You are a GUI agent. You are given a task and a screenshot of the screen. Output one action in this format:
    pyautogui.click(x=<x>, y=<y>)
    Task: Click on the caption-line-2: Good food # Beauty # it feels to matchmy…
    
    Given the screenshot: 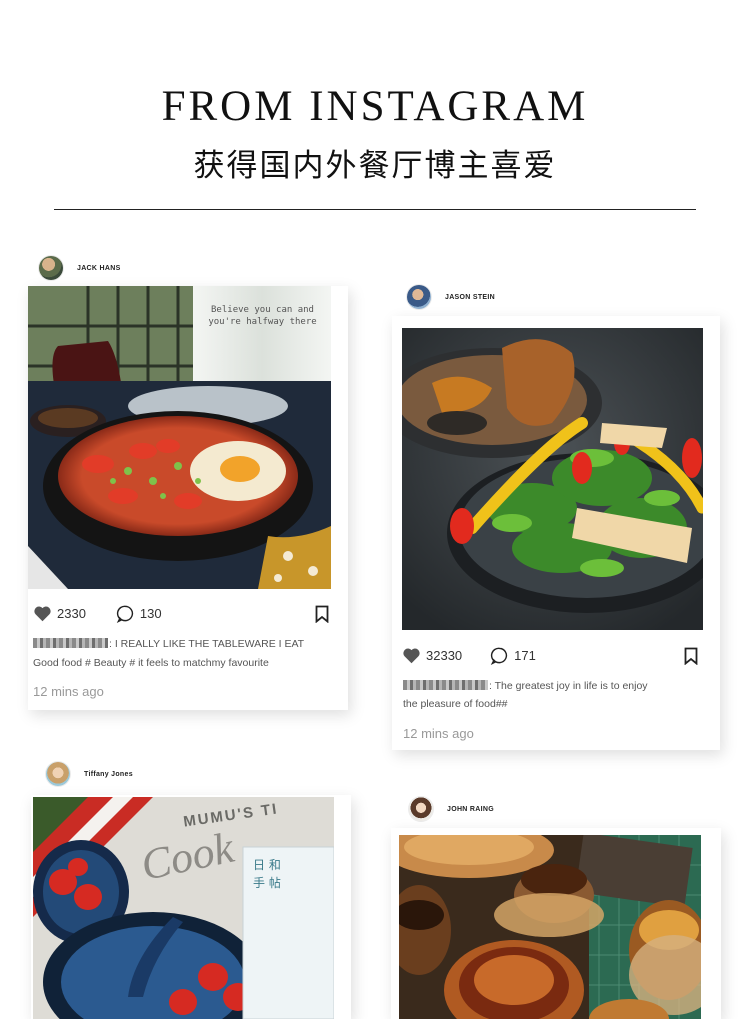 What is the action you would take?
    pyautogui.click(x=151, y=663)
    